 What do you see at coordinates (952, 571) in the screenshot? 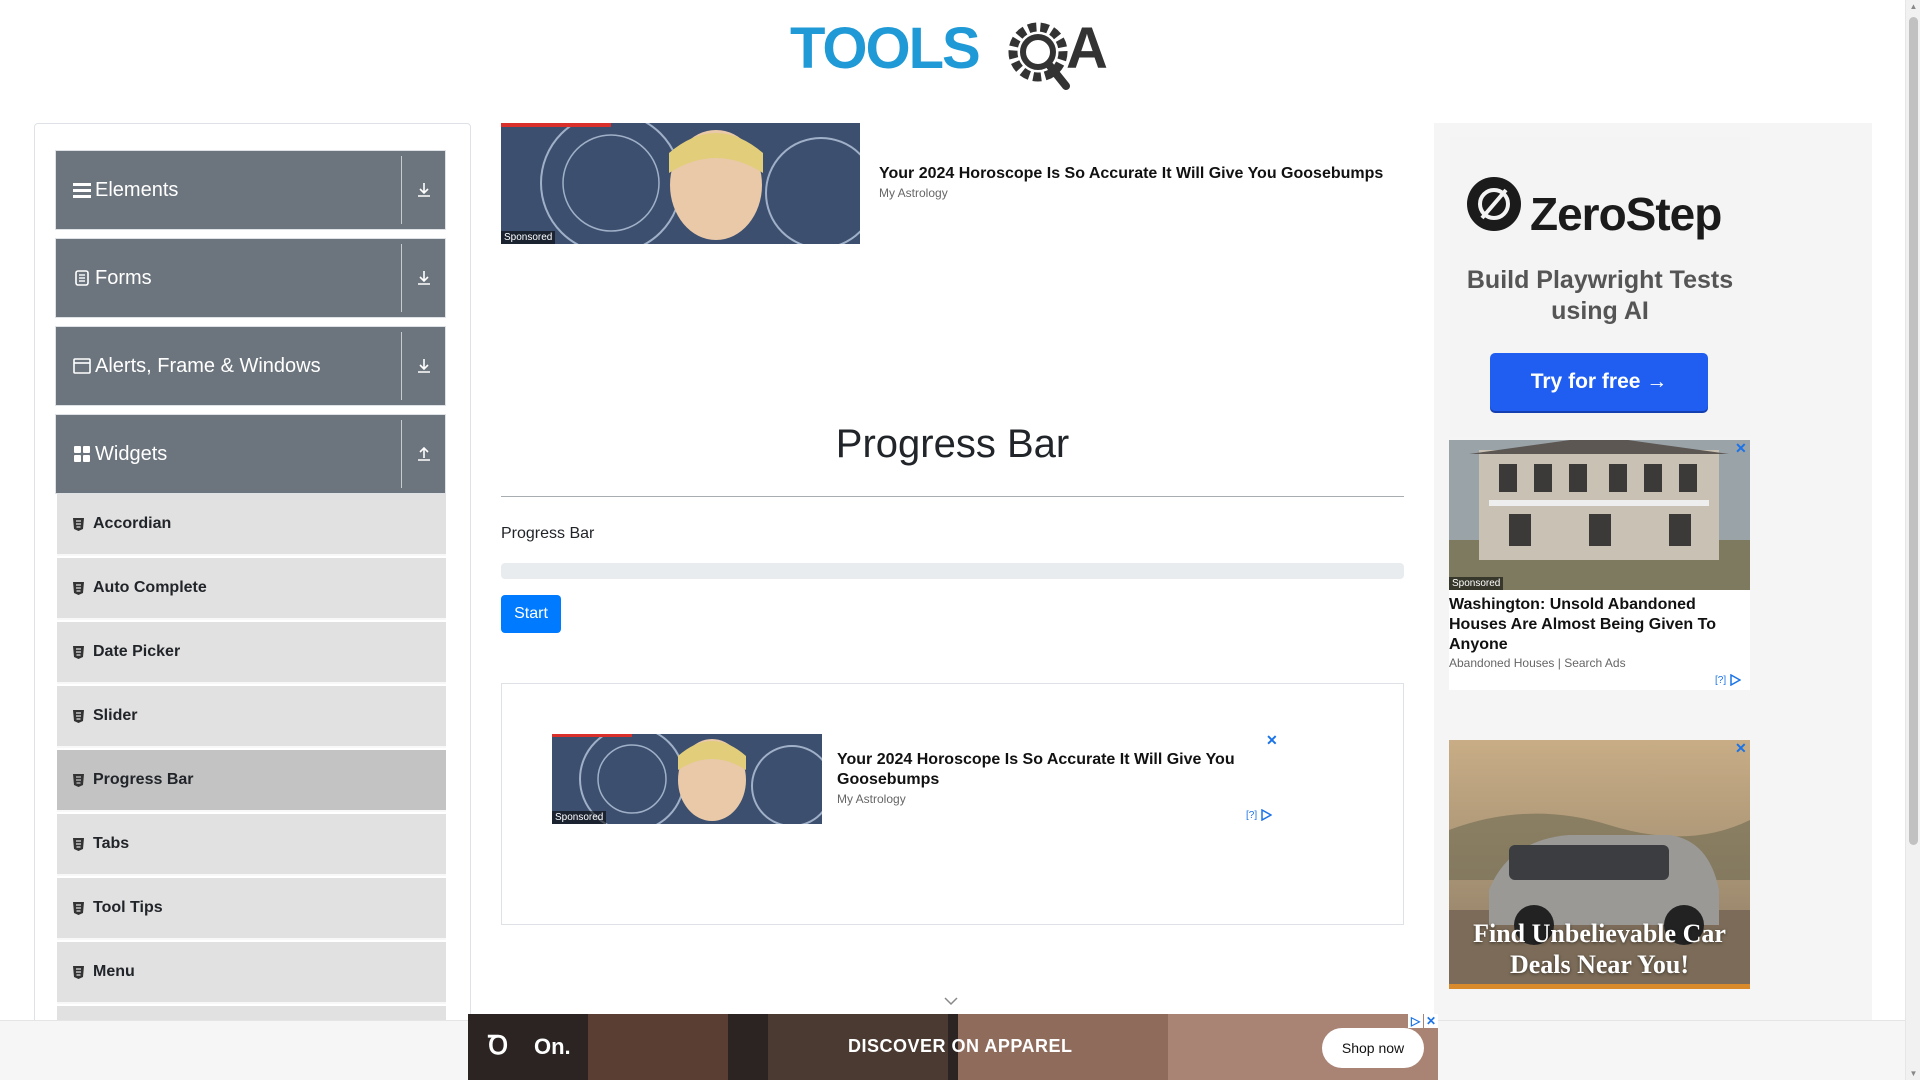
I see `progress-bar` at bounding box center [952, 571].